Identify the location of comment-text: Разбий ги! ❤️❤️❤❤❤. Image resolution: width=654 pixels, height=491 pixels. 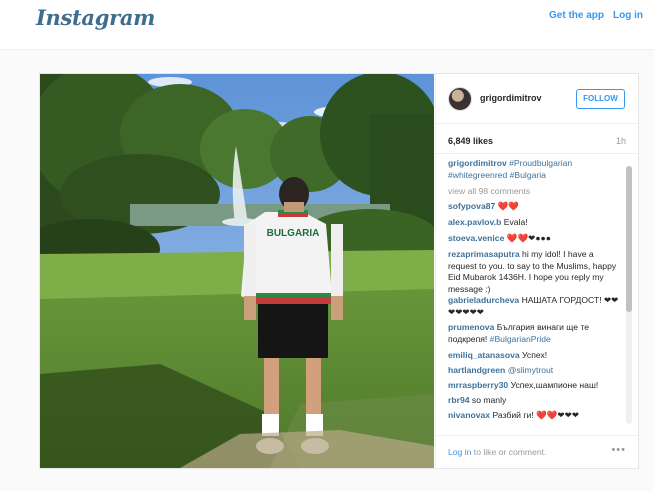
(536, 415).